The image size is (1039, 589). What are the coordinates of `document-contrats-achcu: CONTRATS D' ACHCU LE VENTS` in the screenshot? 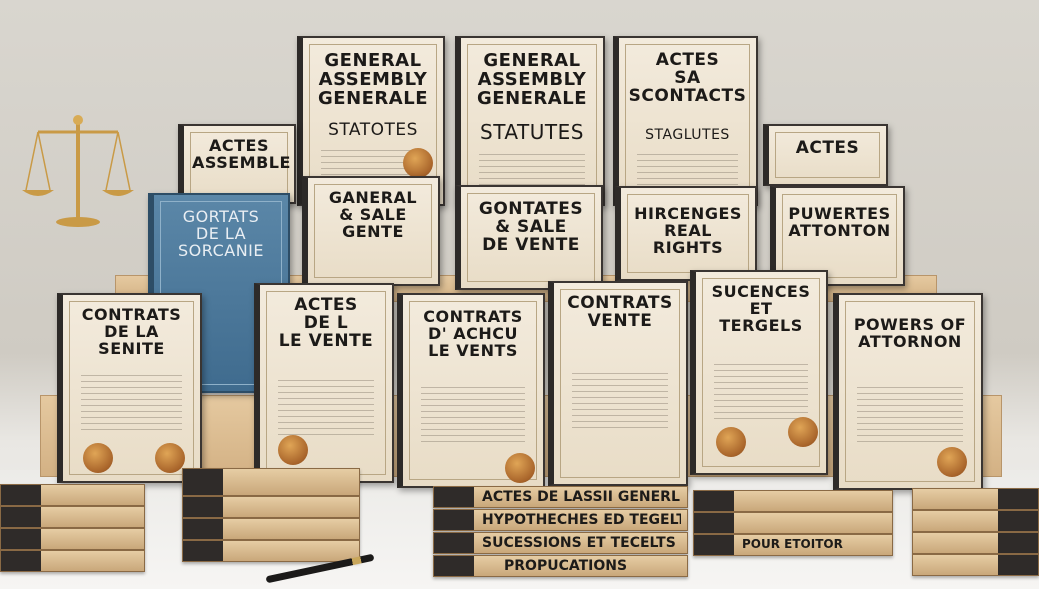 It's located at (471, 390).